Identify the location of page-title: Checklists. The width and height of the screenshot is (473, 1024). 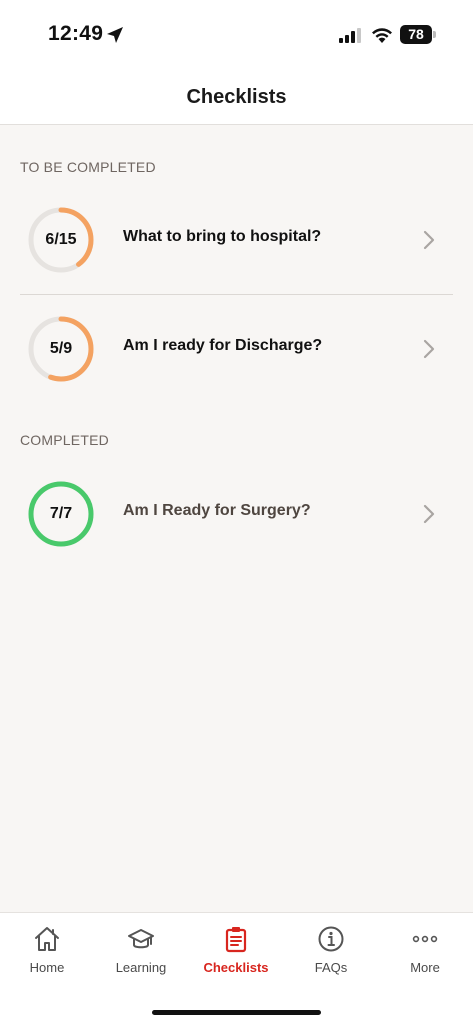
(236, 97).